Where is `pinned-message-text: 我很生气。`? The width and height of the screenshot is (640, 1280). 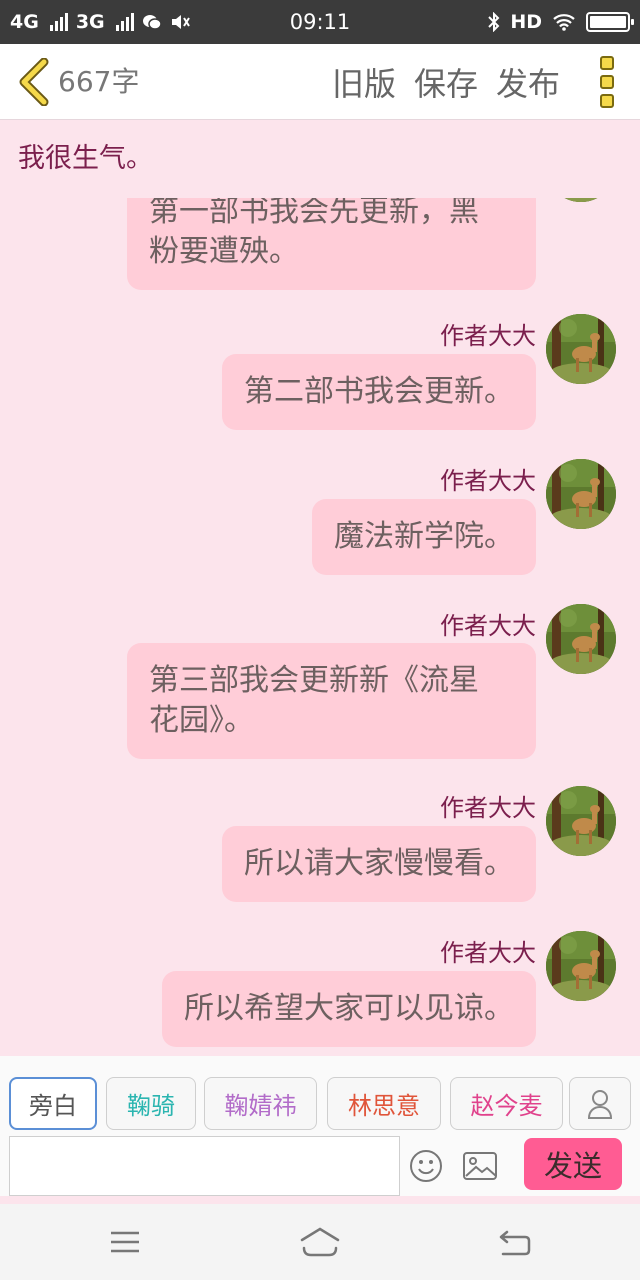 pinned-message-text: 我很生气。 is located at coordinates (85, 158).